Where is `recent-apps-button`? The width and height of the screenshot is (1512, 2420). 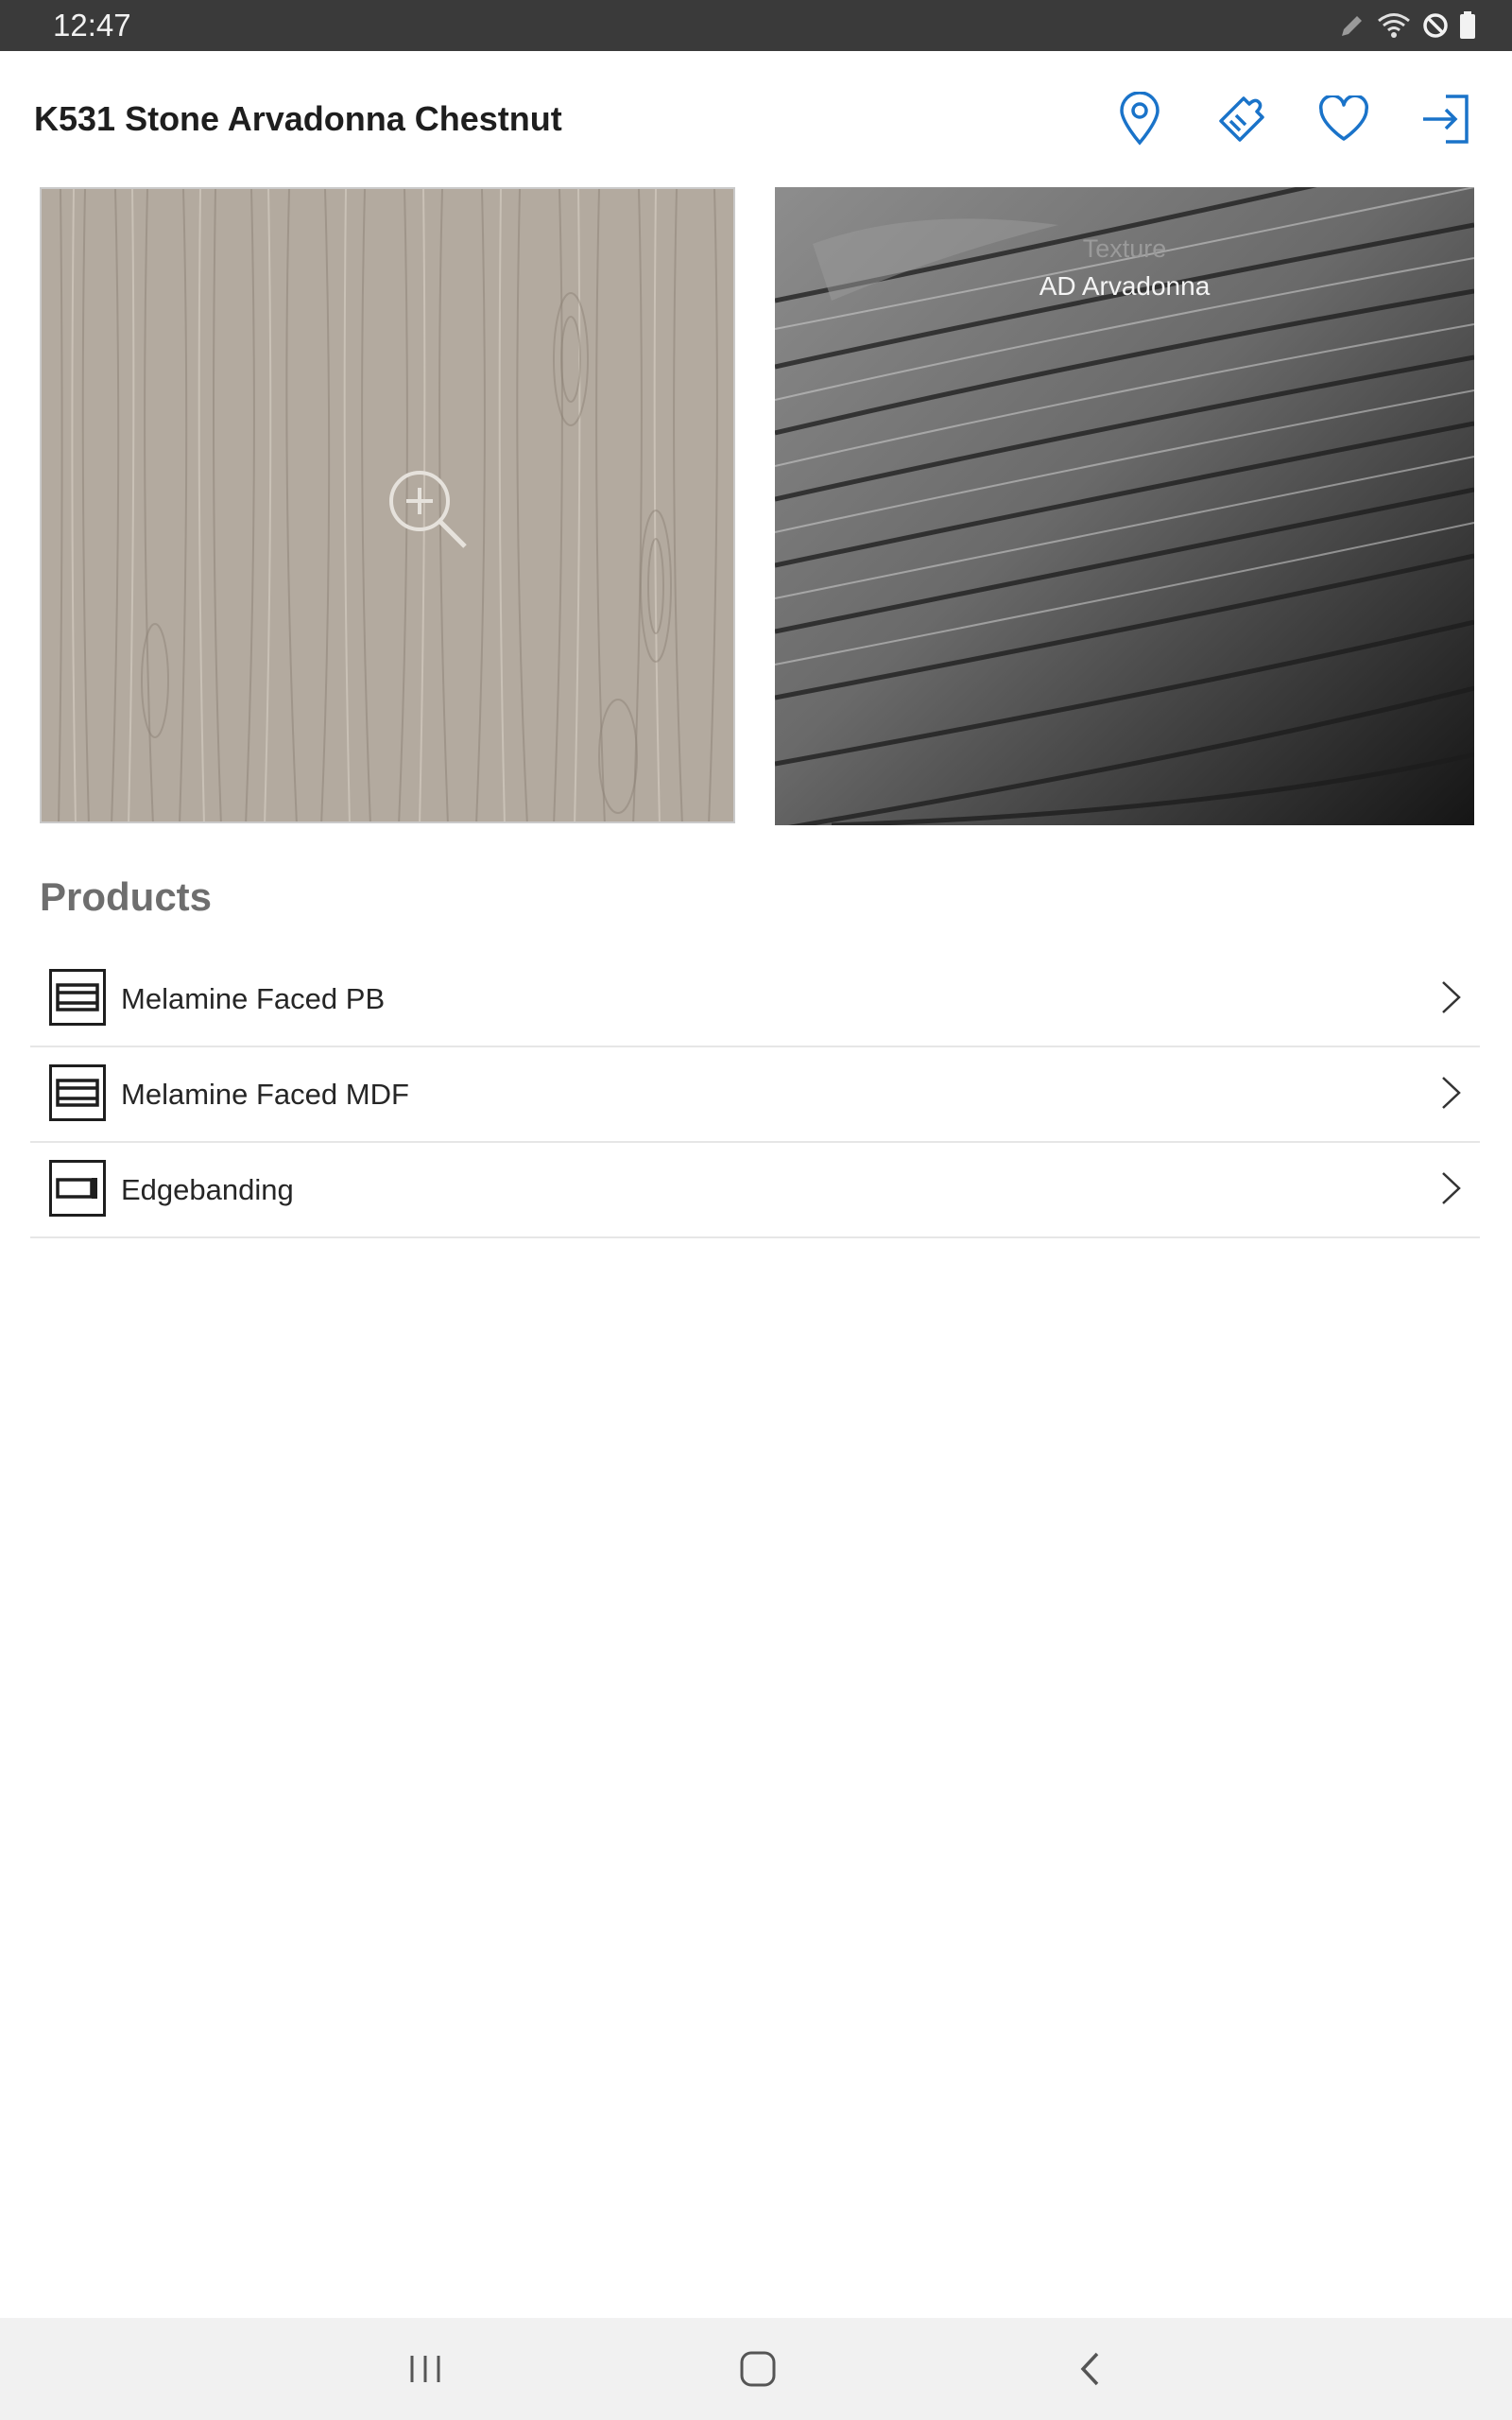
recent-apps-button is located at coordinates (425, 2369).